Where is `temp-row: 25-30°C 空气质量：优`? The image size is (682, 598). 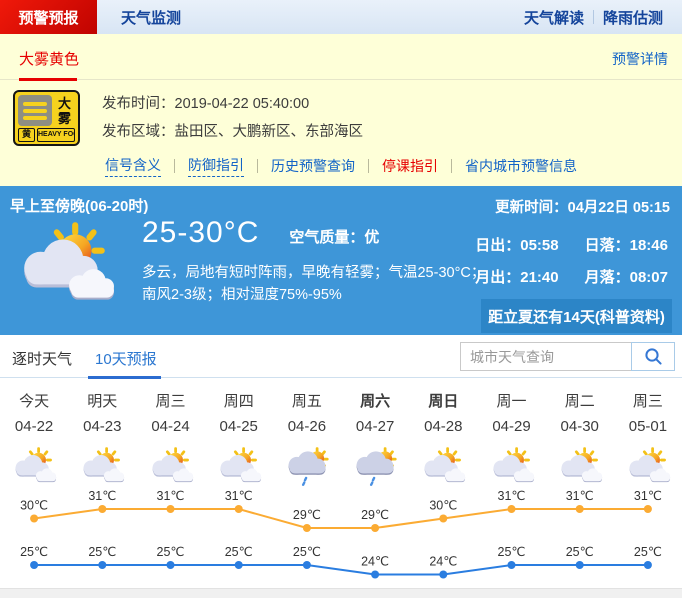 temp-row: 25-30°C 空气质量：优 is located at coordinates (260, 233).